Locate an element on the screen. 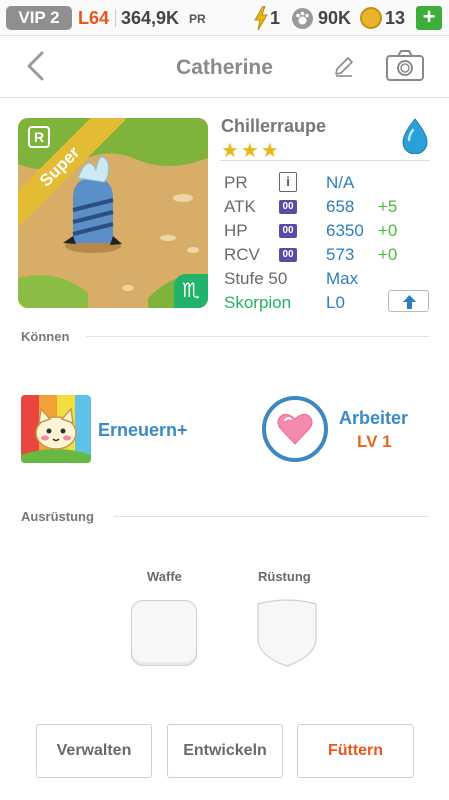  heart-icon is located at coordinates (295, 429).